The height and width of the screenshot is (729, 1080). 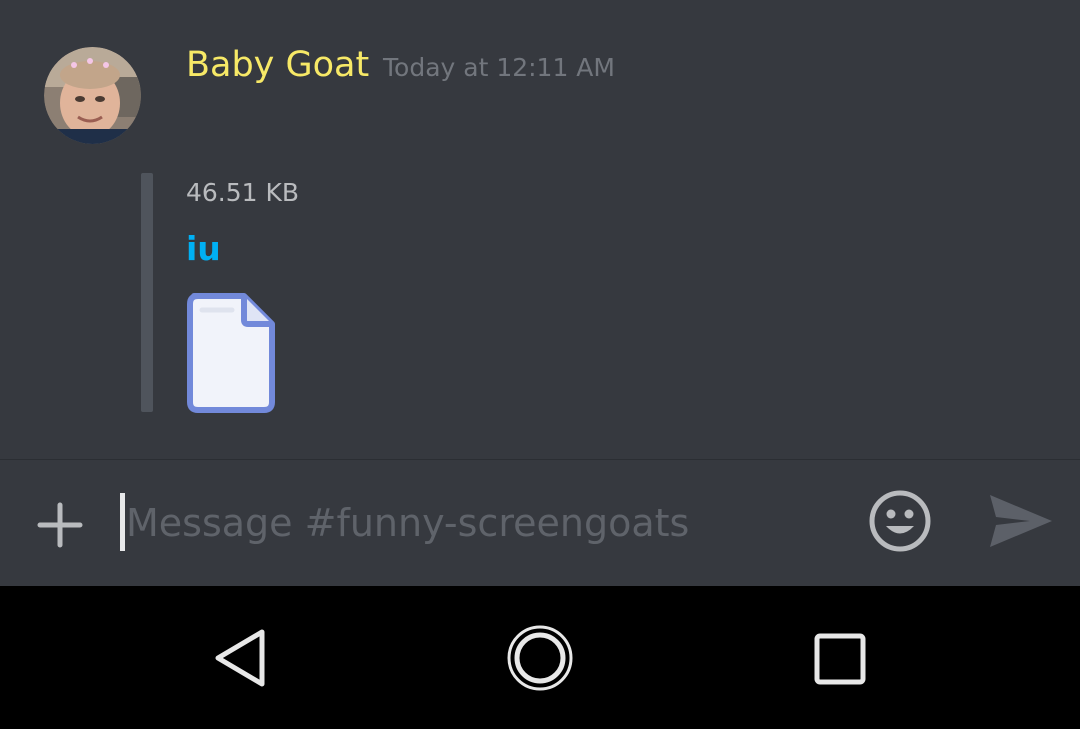 I want to click on circle-home-icon, so click(x=540, y=658).